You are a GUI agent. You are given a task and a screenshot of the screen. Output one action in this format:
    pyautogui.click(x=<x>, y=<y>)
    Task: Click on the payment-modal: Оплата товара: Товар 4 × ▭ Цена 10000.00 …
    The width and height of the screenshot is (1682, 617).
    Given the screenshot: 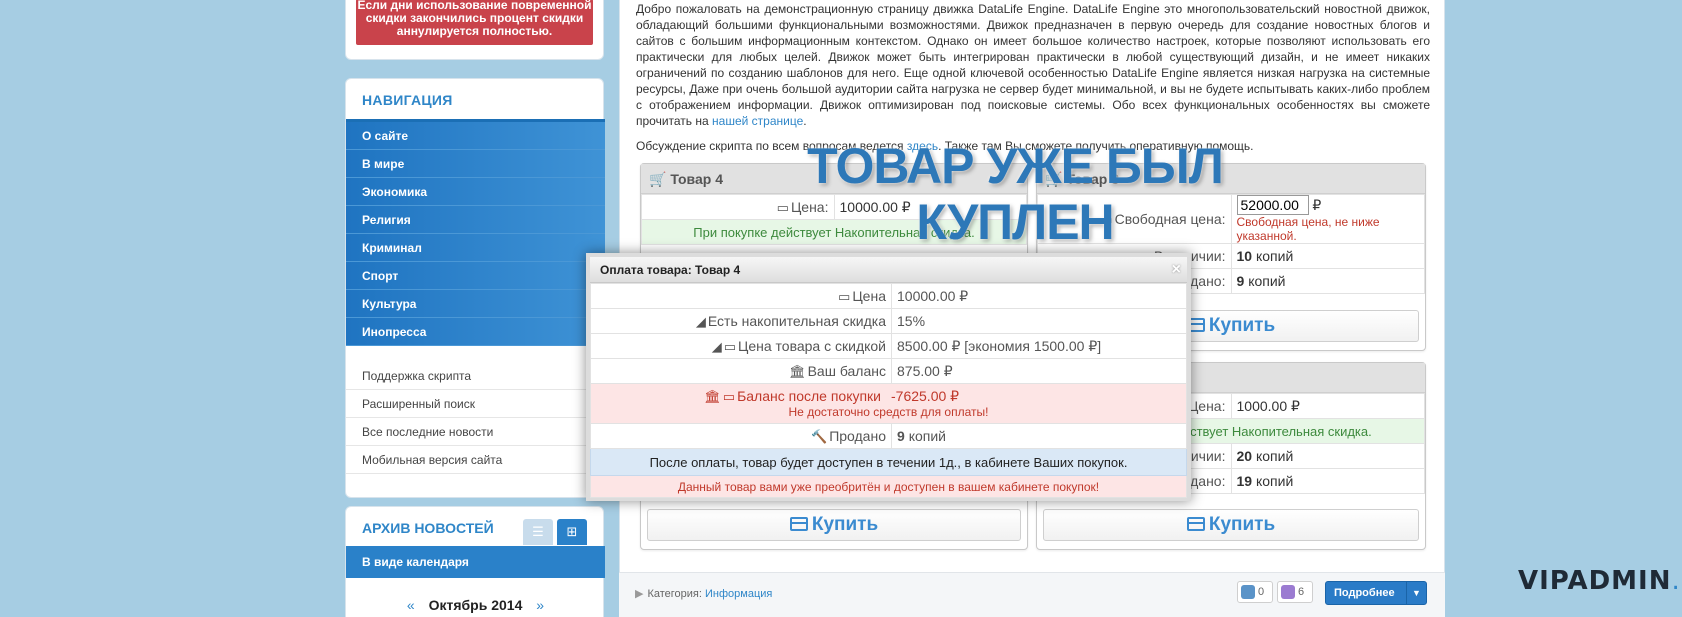 What is the action you would take?
    pyautogui.click(x=888, y=377)
    